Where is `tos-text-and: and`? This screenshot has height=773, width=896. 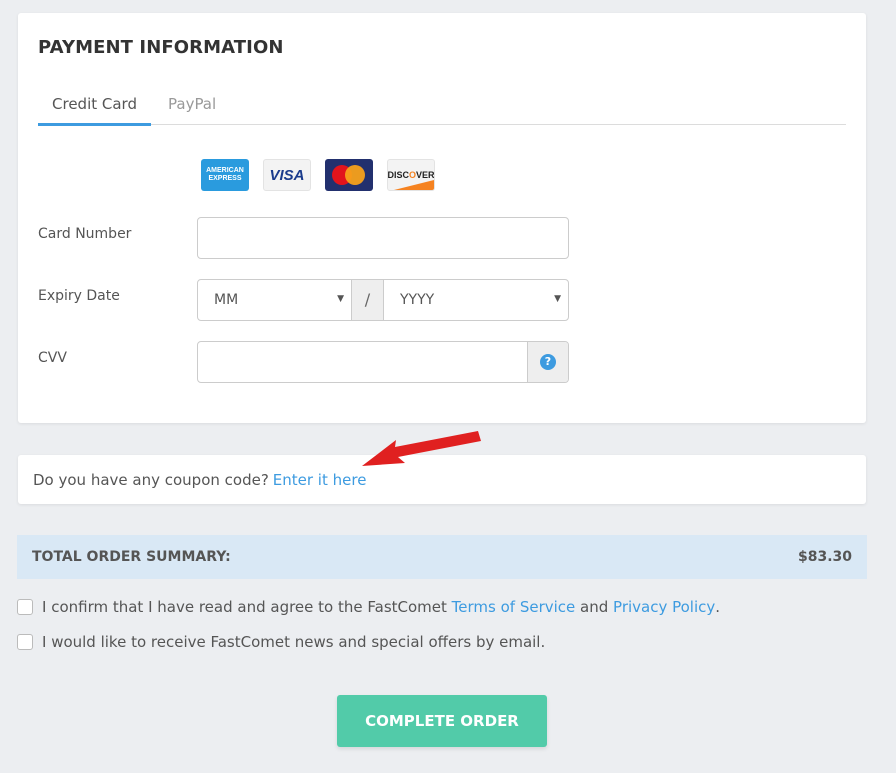 tos-text-and: and is located at coordinates (594, 607).